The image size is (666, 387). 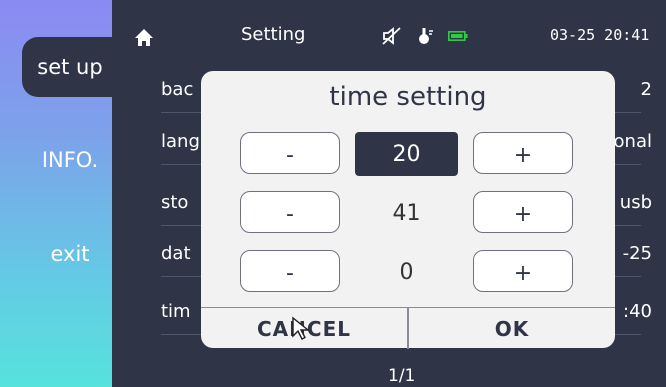 I want to click on sidebar-item-label: INFO., so click(x=70, y=160).